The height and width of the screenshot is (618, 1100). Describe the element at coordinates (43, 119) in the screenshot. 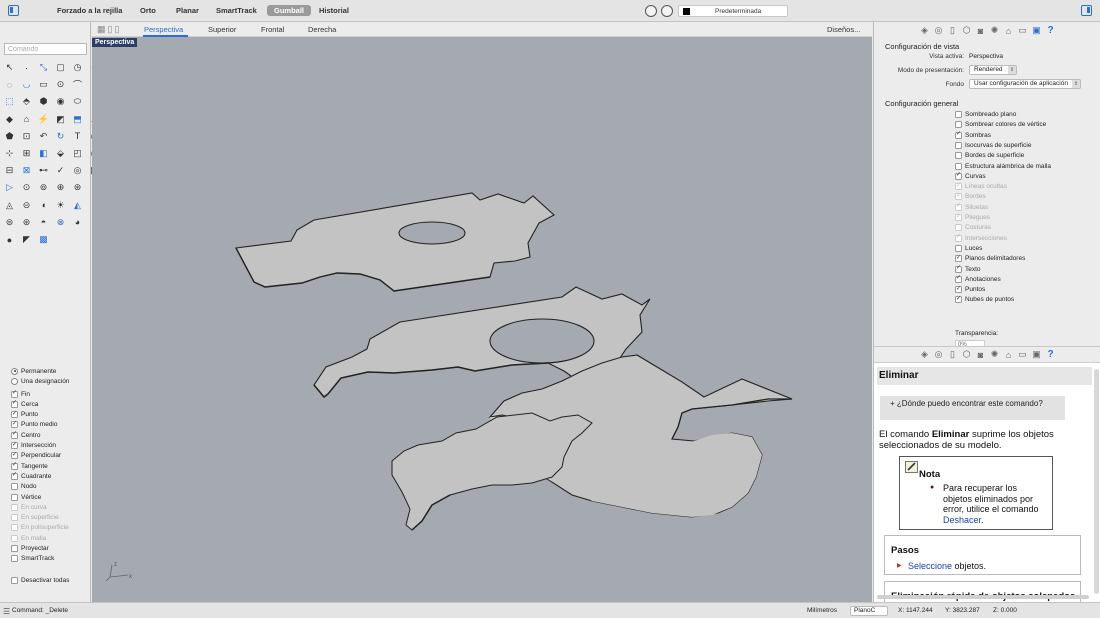

I see `tool-icon-21: ⚡` at that location.